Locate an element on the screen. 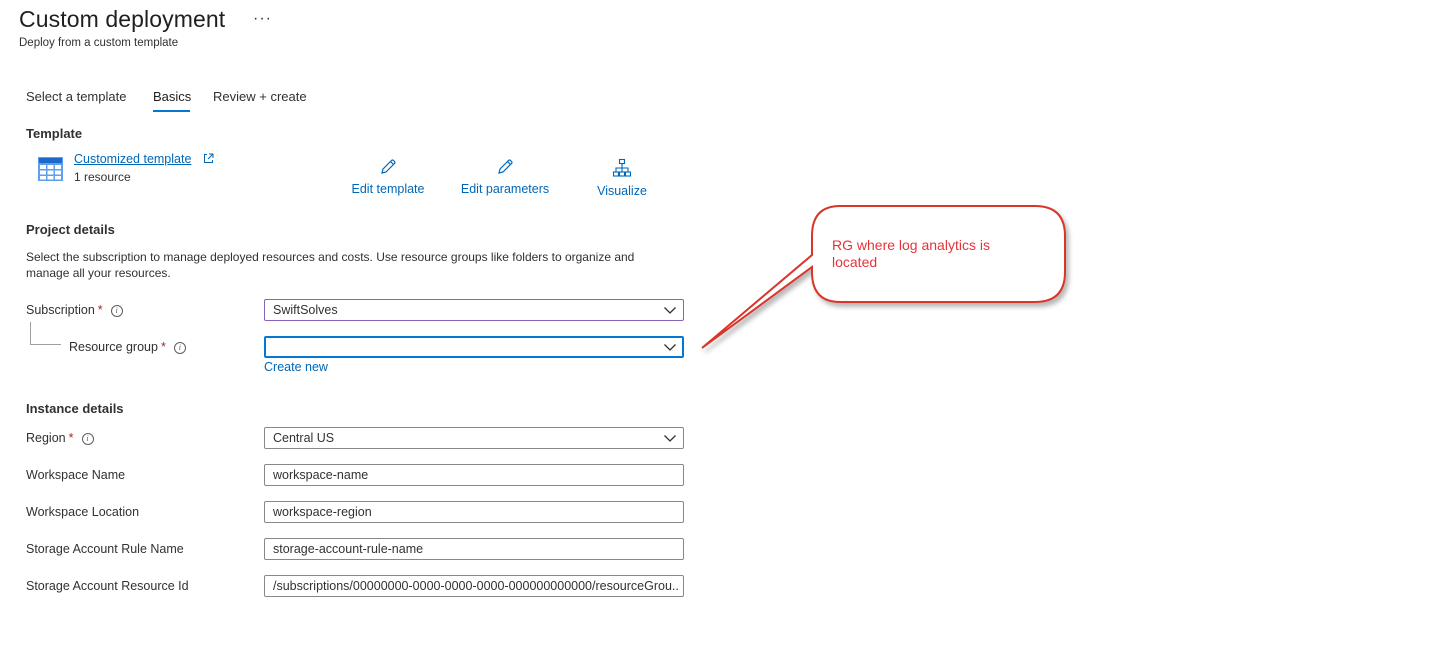  page-subtitle: Deploy from a custom template is located at coordinates (99, 43).